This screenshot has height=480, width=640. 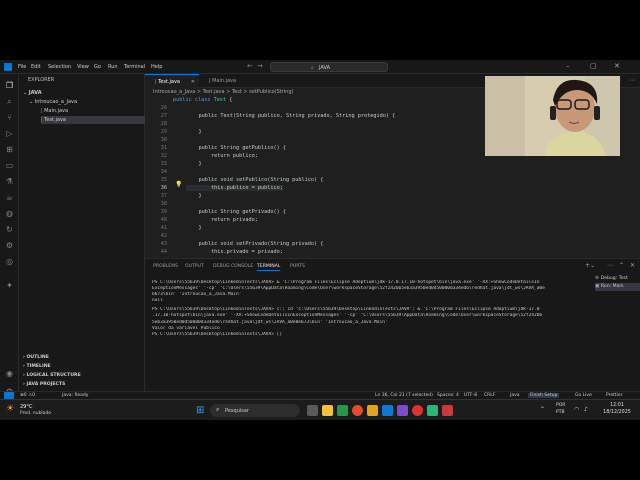 What do you see at coordinates (617, 412) in the screenshot?
I see `clock-date: 18/12/2025` at bounding box center [617, 412].